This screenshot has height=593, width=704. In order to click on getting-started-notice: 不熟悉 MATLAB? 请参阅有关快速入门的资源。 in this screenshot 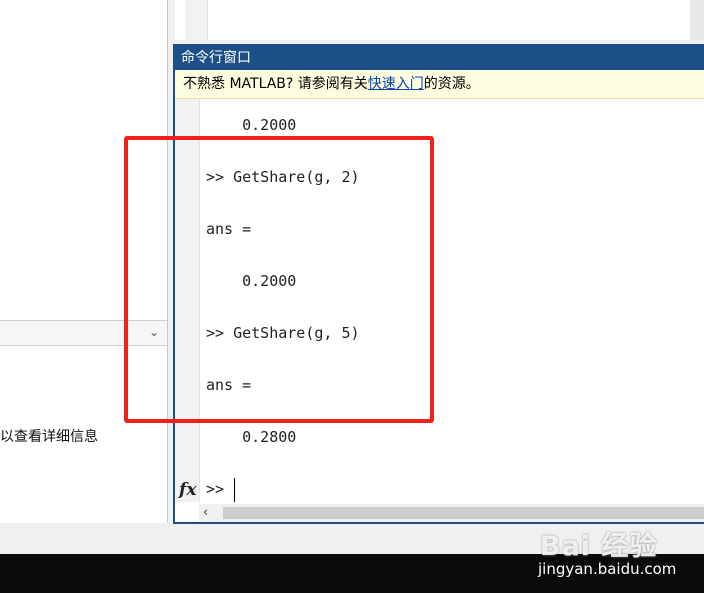, I will do `click(439, 84)`.